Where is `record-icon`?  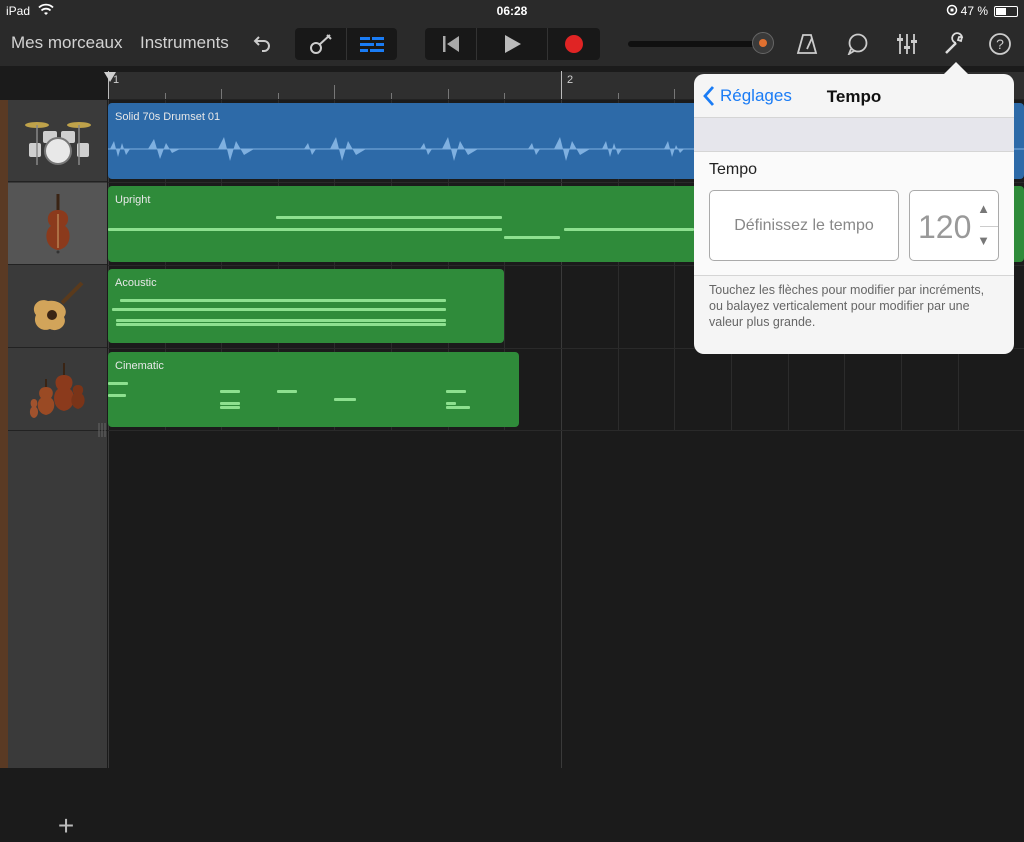
record-icon is located at coordinates (574, 44).